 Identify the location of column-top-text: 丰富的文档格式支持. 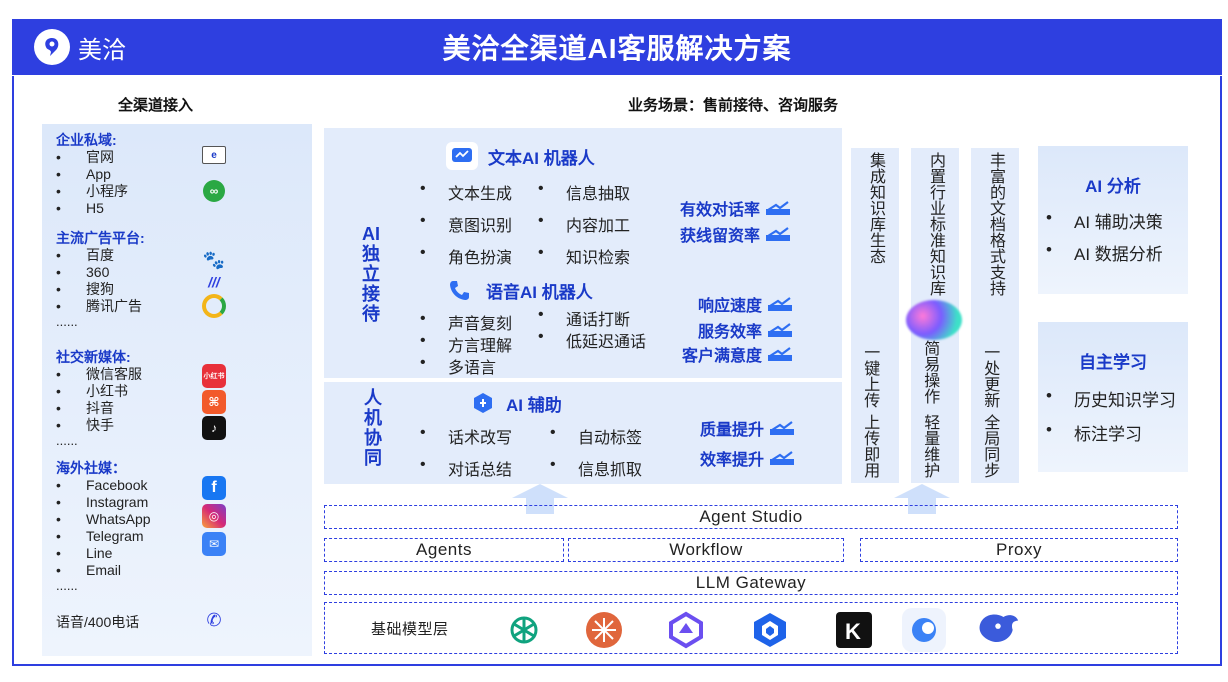
(995, 224).